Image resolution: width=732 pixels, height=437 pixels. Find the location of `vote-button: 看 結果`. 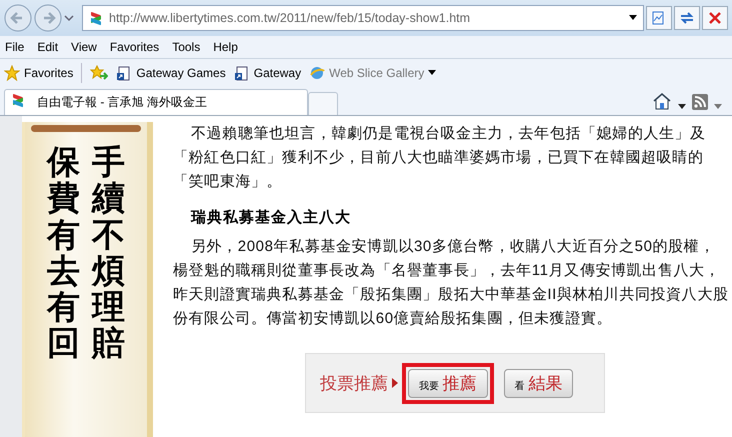

vote-button: 看 結果 is located at coordinates (539, 383).